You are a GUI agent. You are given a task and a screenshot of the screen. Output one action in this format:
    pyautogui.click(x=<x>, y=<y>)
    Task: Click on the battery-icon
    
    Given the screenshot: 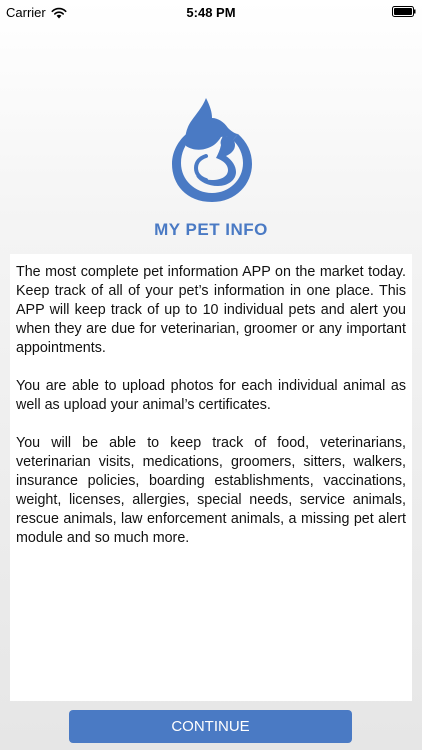 What is the action you would take?
    pyautogui.click(x=404, y=11)
    